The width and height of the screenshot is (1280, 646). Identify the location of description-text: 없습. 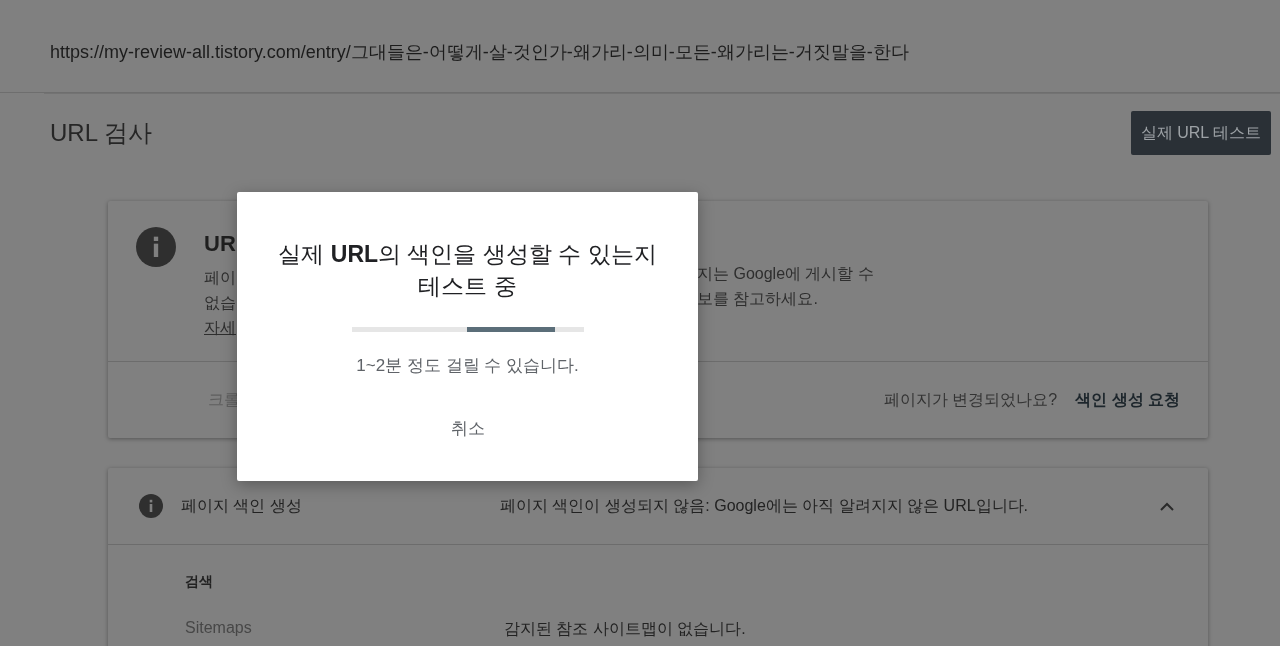
(220, 303).